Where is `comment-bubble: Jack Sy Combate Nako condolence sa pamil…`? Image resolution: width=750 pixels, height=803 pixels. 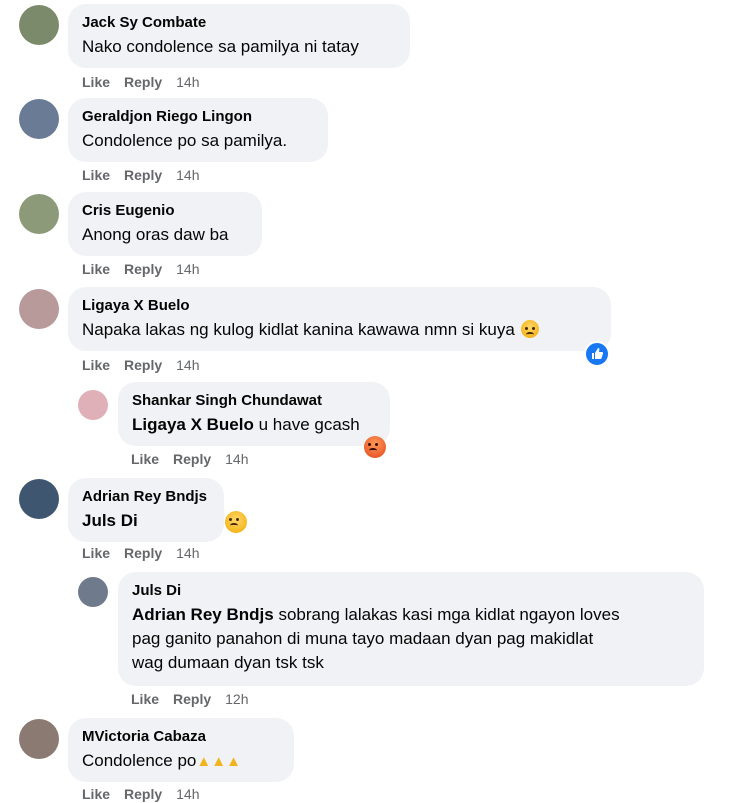 comment-bubble: Jack Sy Combate Nako condolence sa pamil… is located at coordinates (239, 36).